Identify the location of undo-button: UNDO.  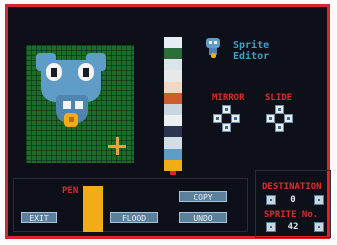
(203, 217).